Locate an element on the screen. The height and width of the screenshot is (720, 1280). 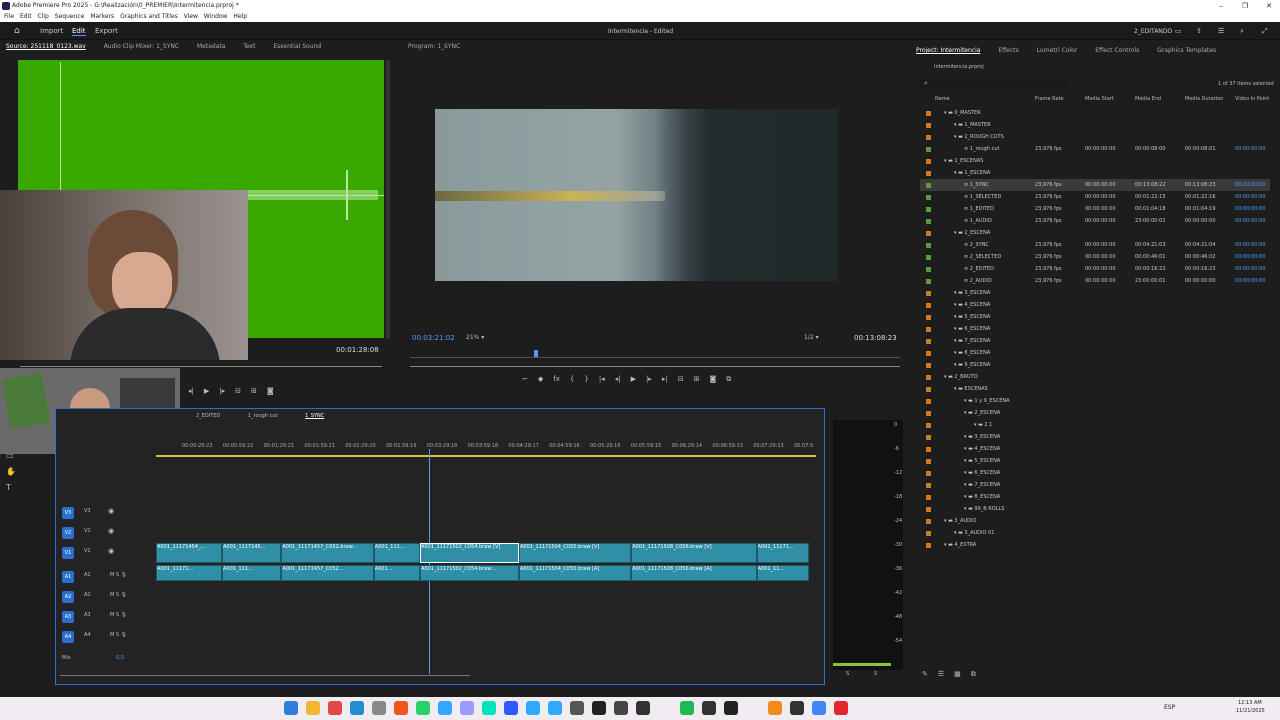
tab-1-sync: 1_SYNC is located at coordinates (314, 416).